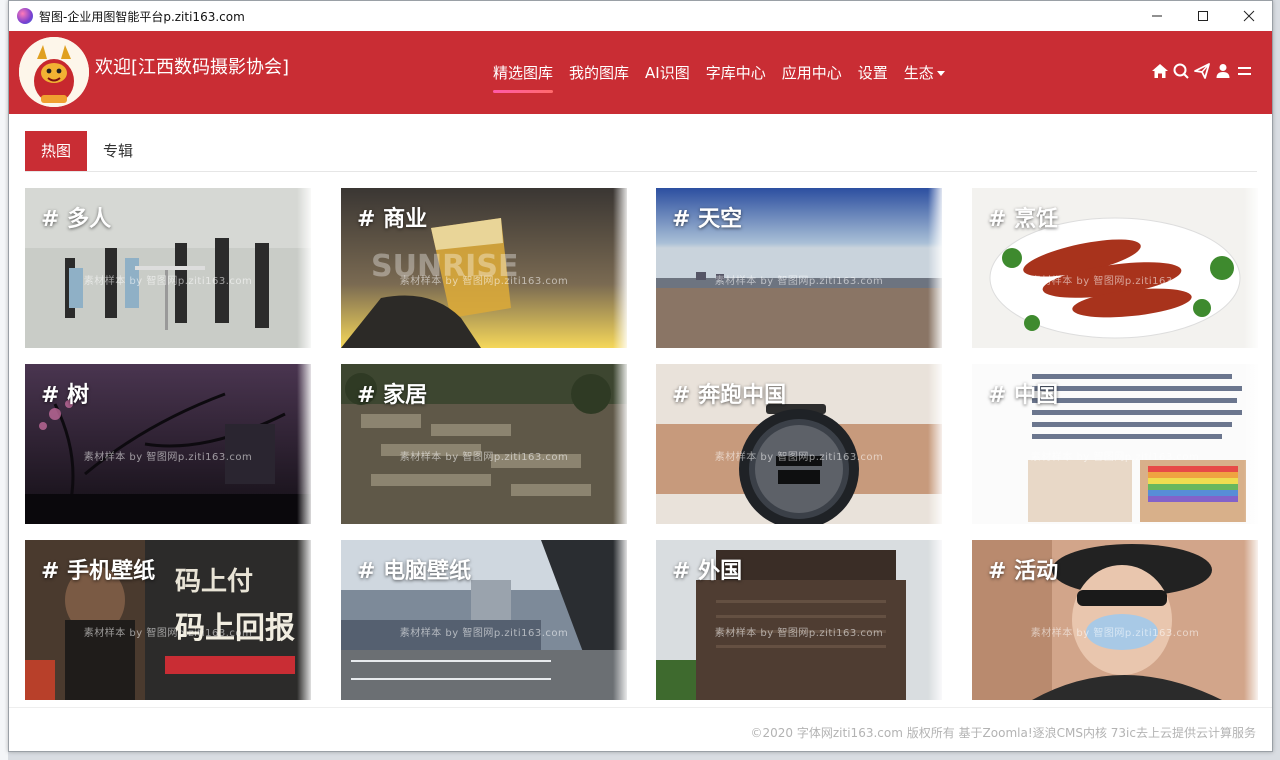  Describe the element at coordinates (799, 444) in the screenshot. I see `tile-running-china: 素材样本 by 智图网p.ziti163.com # 奔跑中国` at that location.